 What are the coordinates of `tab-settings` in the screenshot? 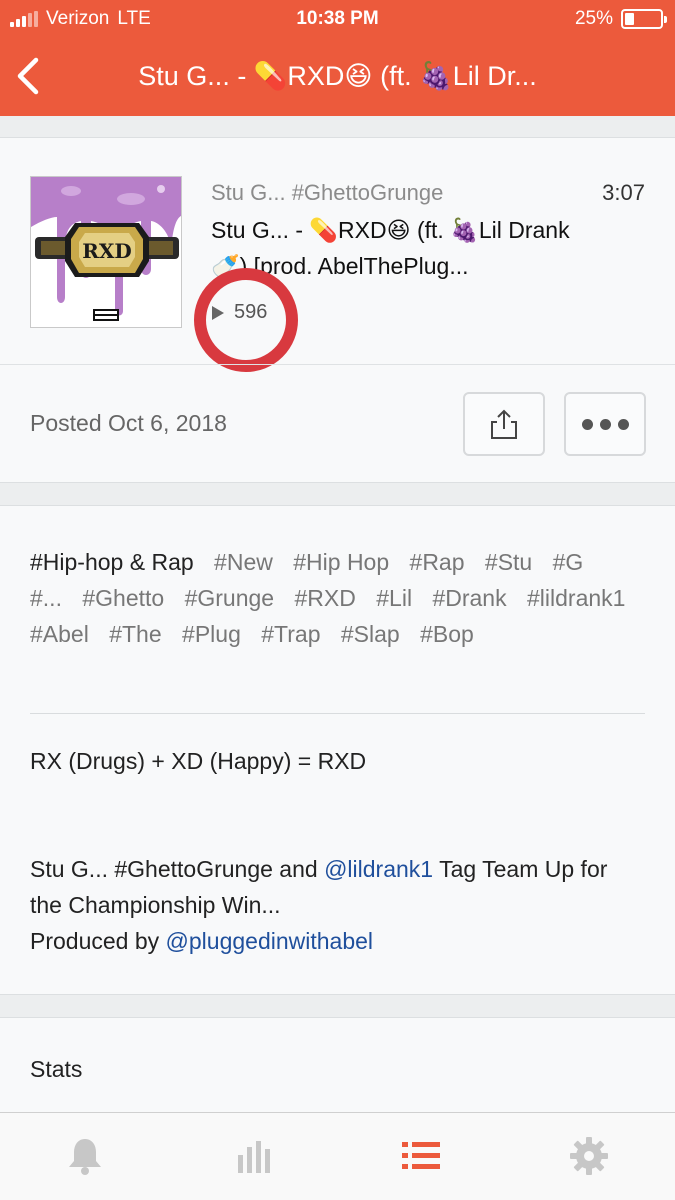 It's located at (589, 1156).